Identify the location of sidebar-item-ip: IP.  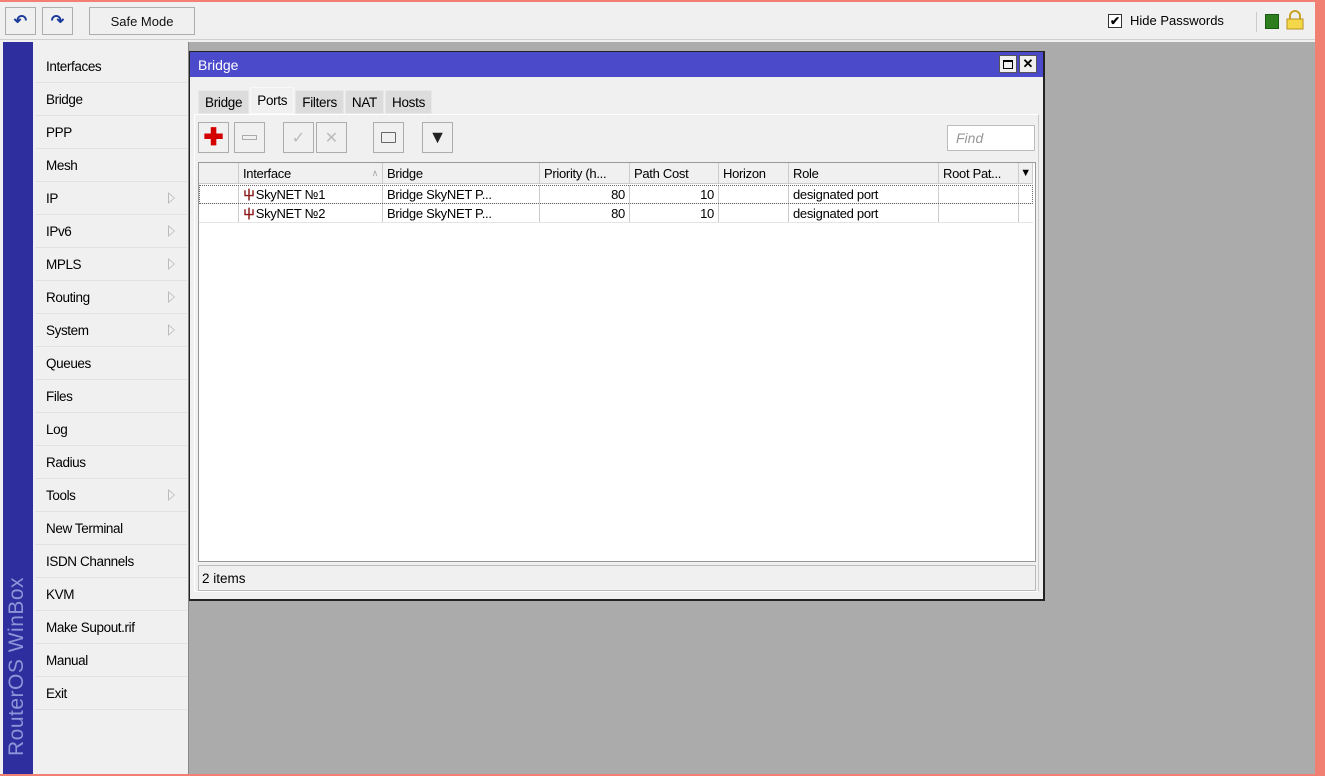
(111, 198).